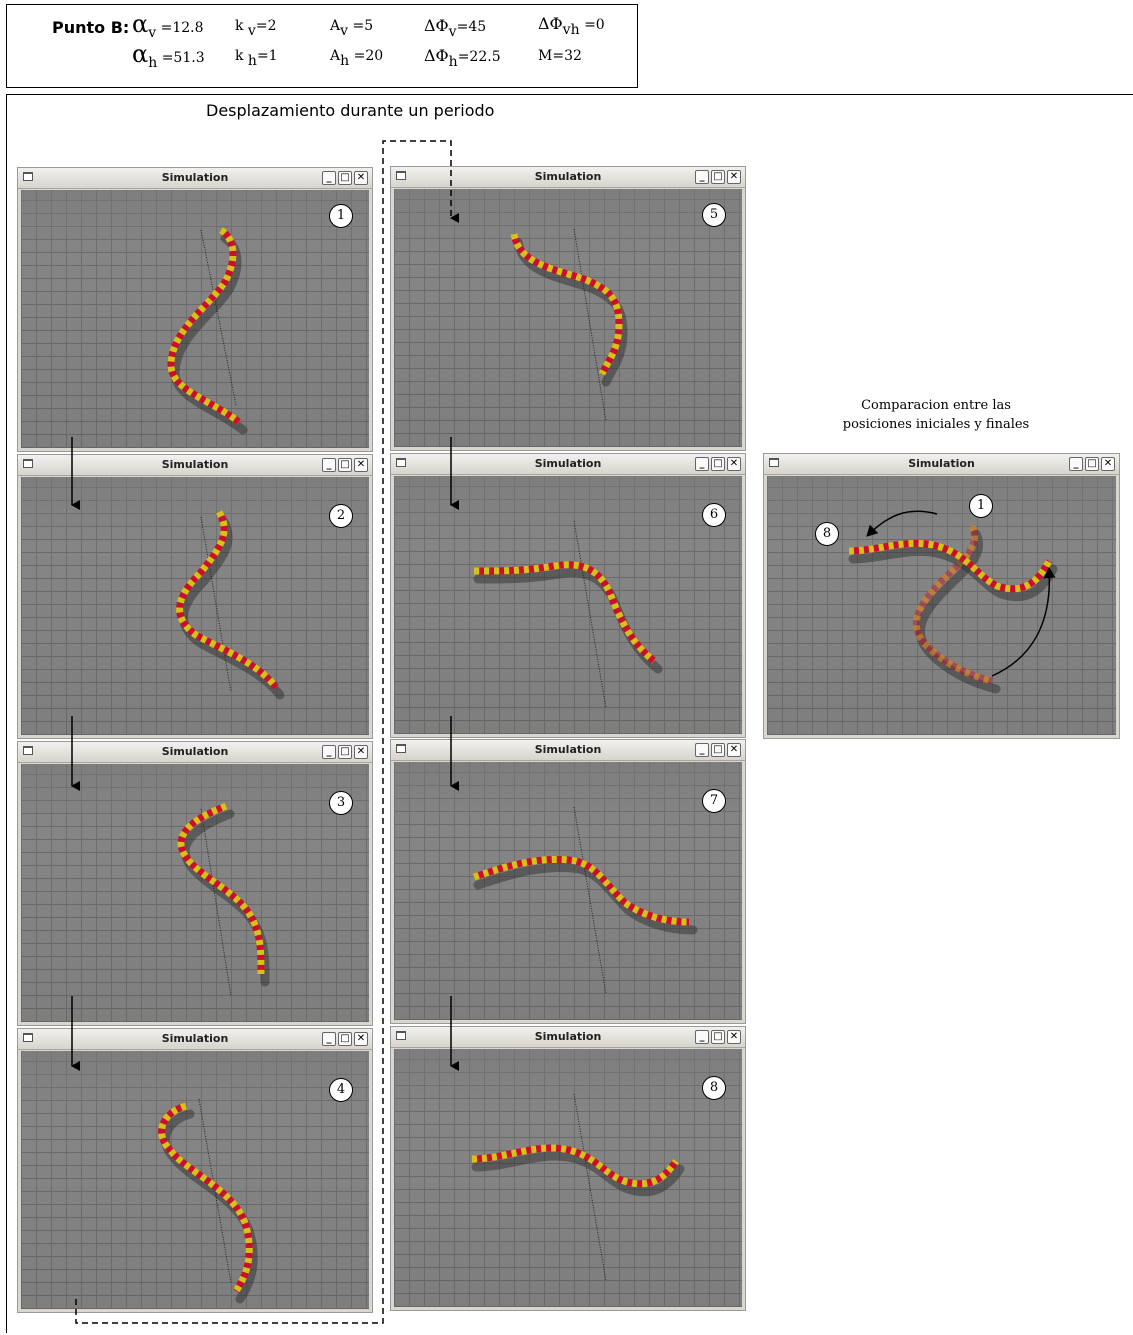 This screenshot has width=1133, height=1335. Describe the element at coordinates (571, 26) in the screenshot. I see `param-dphi-vh: ΔΦvh =0` at that location.